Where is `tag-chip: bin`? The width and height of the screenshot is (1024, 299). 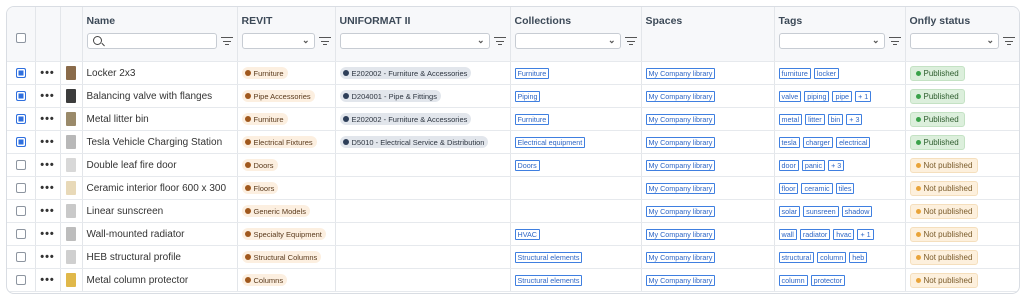 tag-chip: bin is located at coordinates (835, 119).